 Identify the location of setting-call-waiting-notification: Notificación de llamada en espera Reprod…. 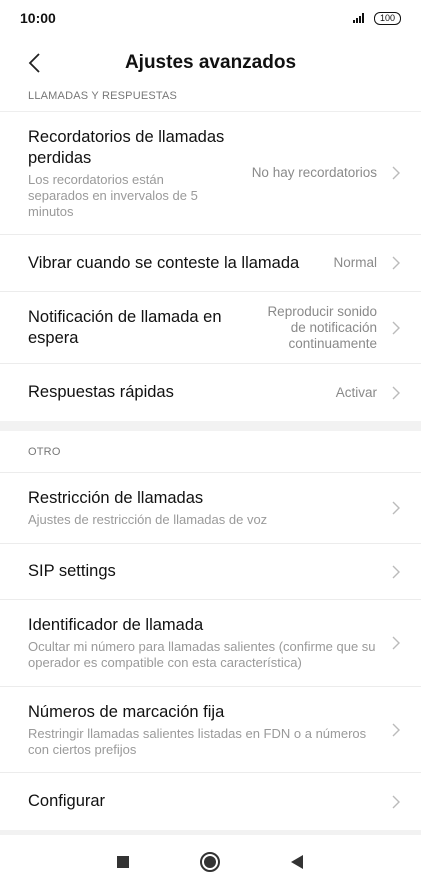
(210, 328).